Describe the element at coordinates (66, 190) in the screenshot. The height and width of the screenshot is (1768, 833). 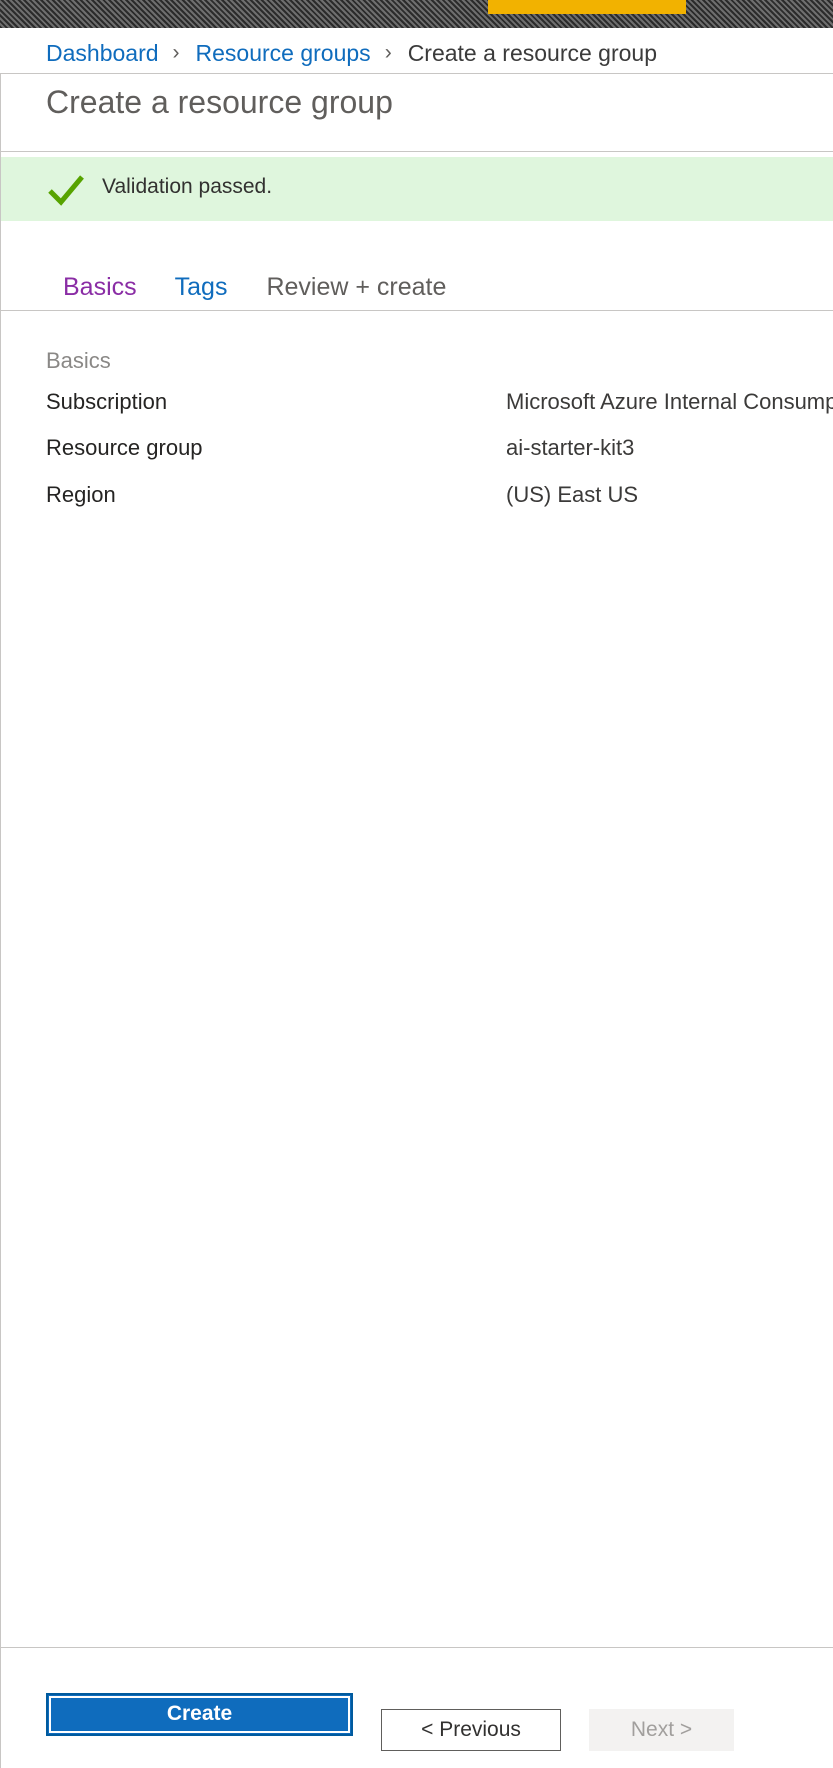
I see `check-icon` at that location.